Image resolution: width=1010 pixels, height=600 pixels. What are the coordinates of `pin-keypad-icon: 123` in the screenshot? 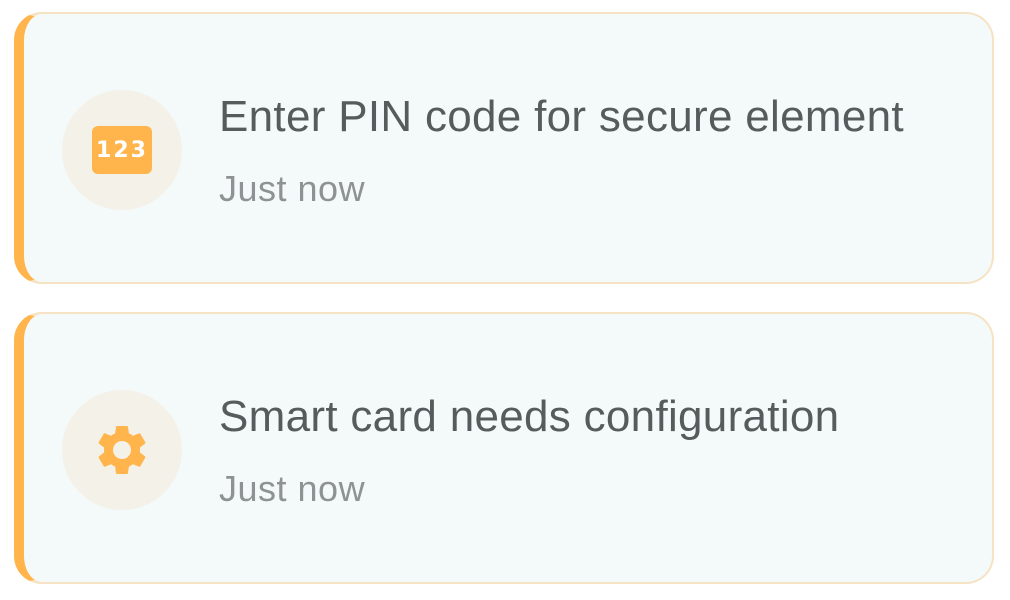 It's located at (122, 150).